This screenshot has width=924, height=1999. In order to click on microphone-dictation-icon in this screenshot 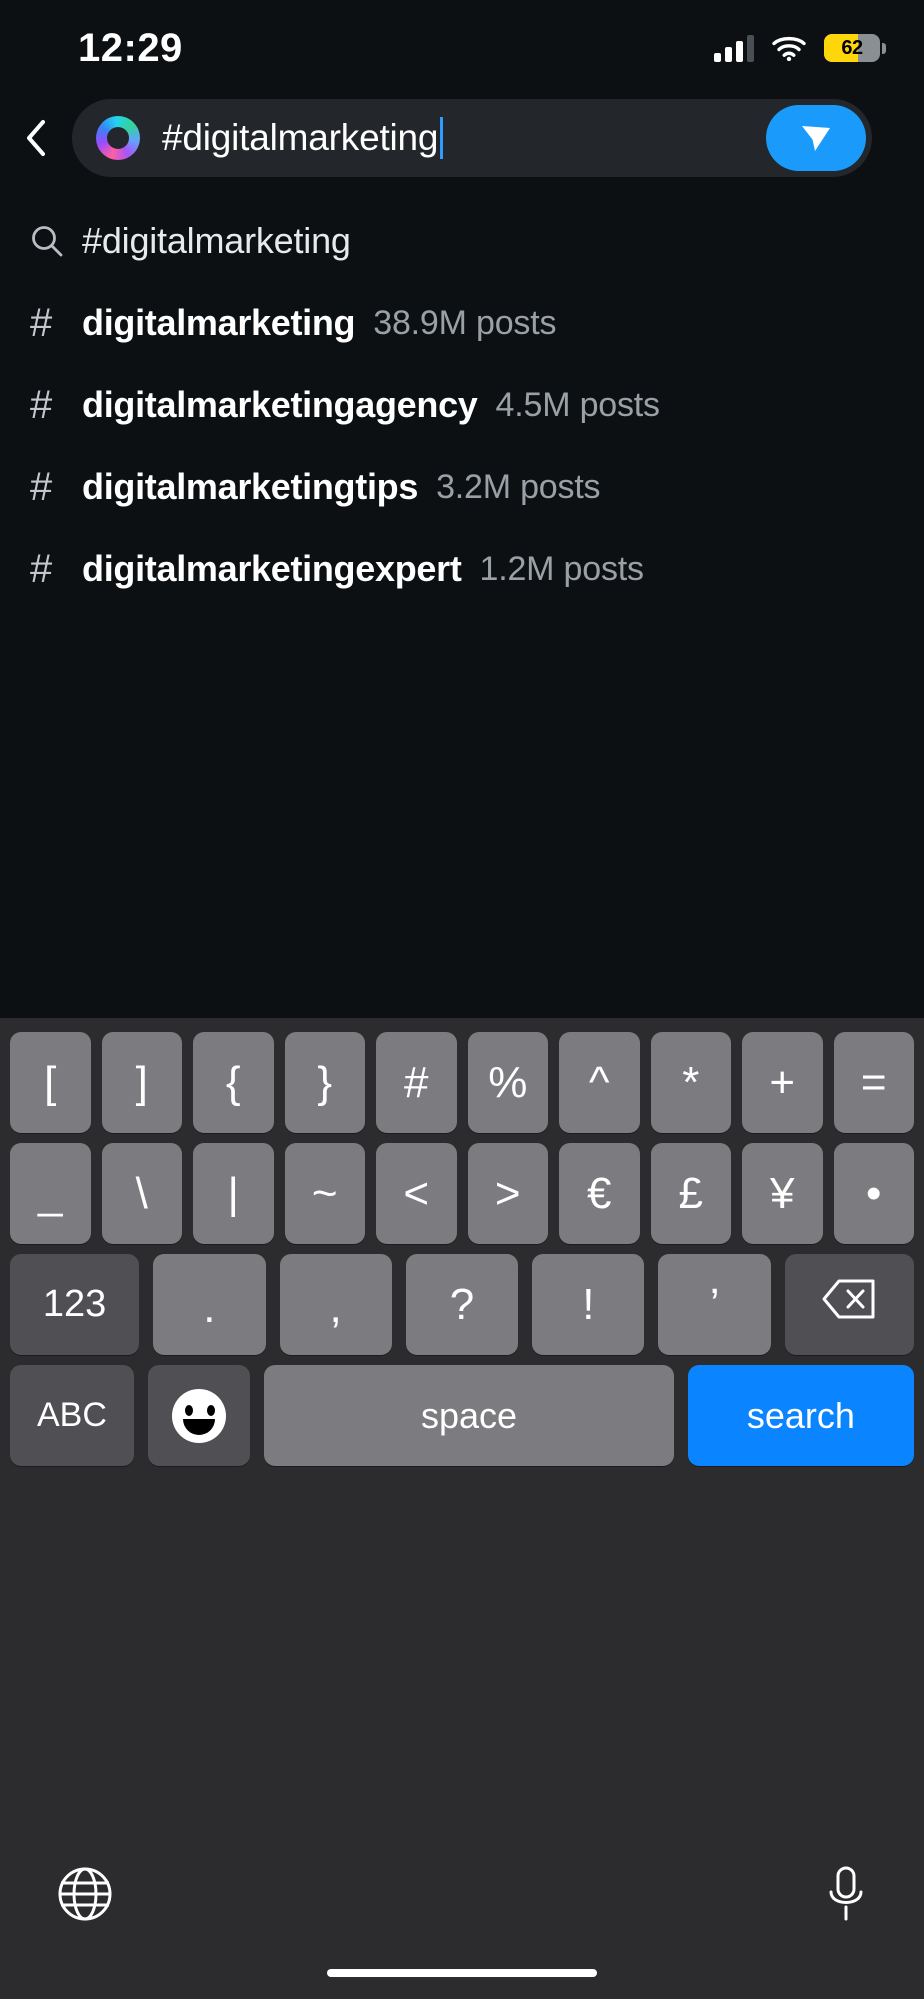, I will do `click(846, 1896)`.